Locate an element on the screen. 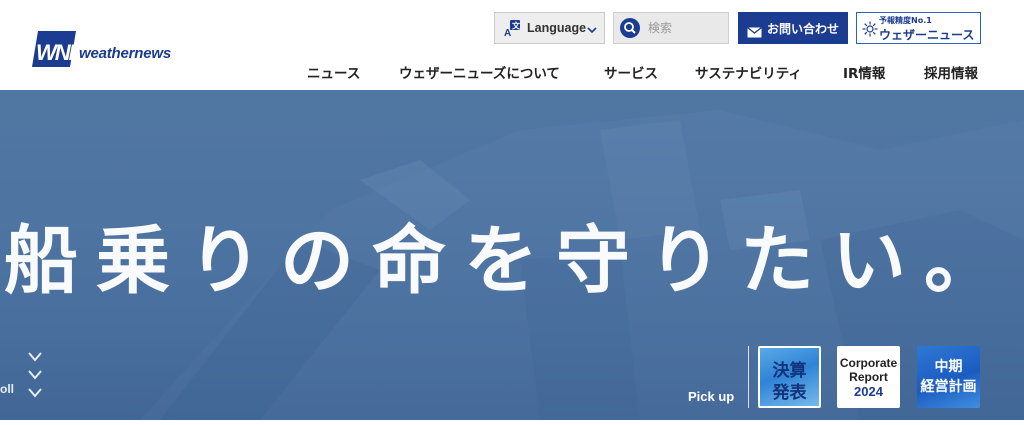  nav-item-ir: IR情報 is located at coordinates (864, 72).